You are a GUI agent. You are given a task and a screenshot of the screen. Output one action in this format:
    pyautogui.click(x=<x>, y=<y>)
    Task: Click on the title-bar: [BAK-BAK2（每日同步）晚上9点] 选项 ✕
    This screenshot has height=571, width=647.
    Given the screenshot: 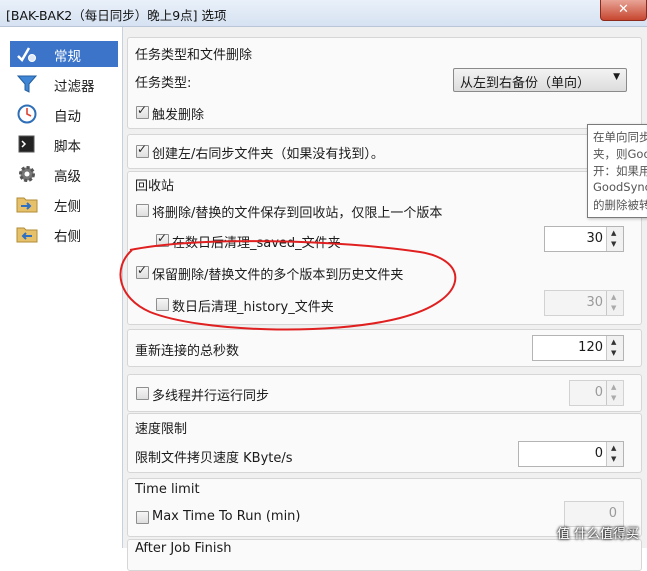 What is the action you would take?
    pyautogui.click(x=323, y=13)
    